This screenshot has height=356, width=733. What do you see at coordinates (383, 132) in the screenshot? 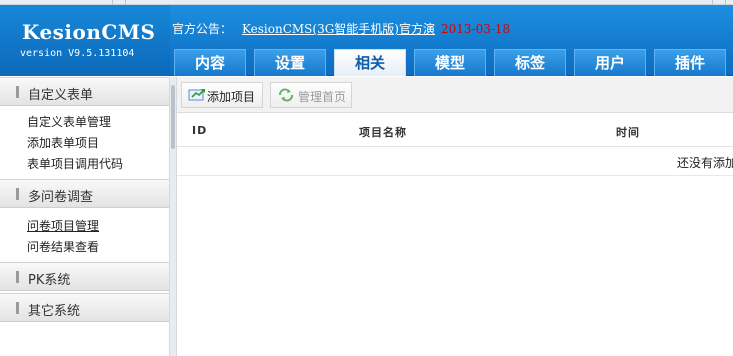
I see `column-header-item-name: 项目名称` at bounding box center [383, 132].